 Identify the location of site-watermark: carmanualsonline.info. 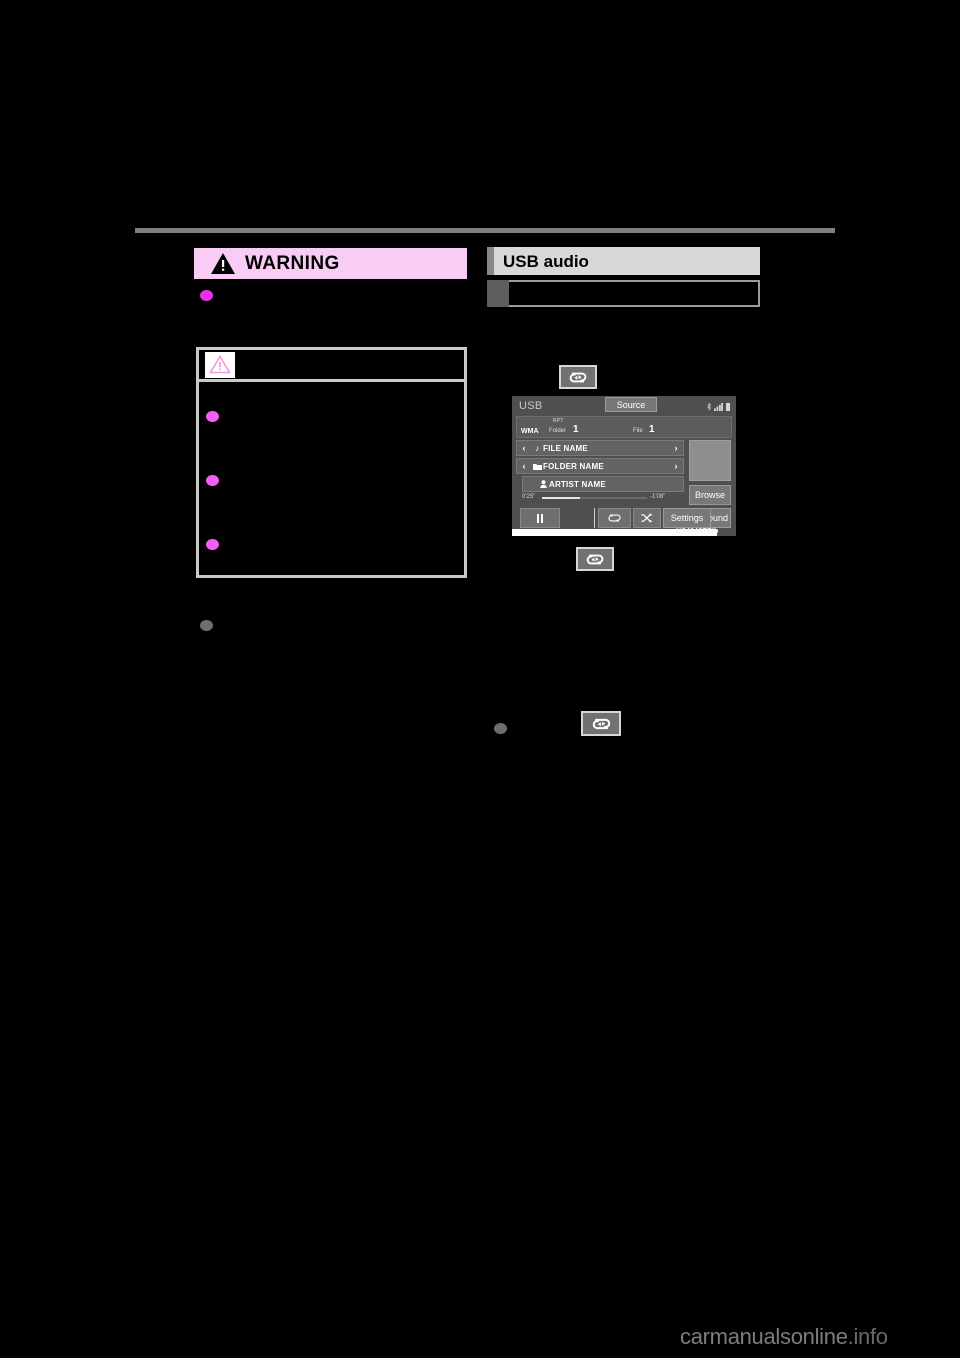
(784, 1337).